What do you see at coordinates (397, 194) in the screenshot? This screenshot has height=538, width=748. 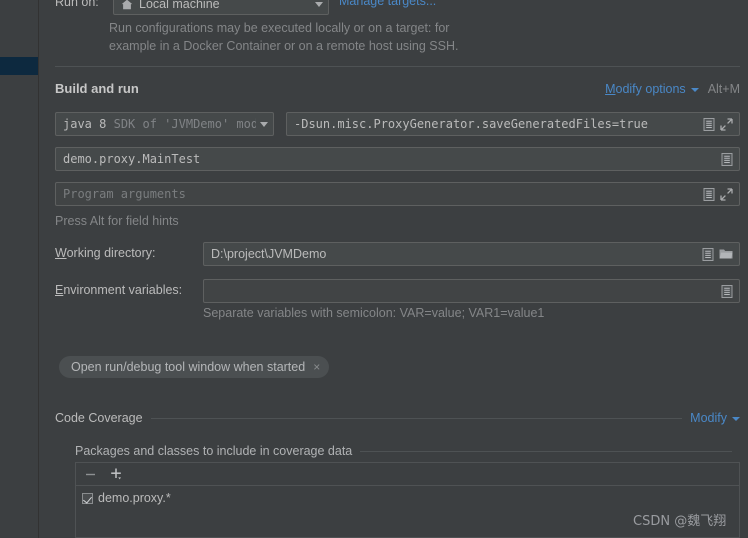 I see `program-arguments-field: Program arguments` at bounding box center [397, 194].